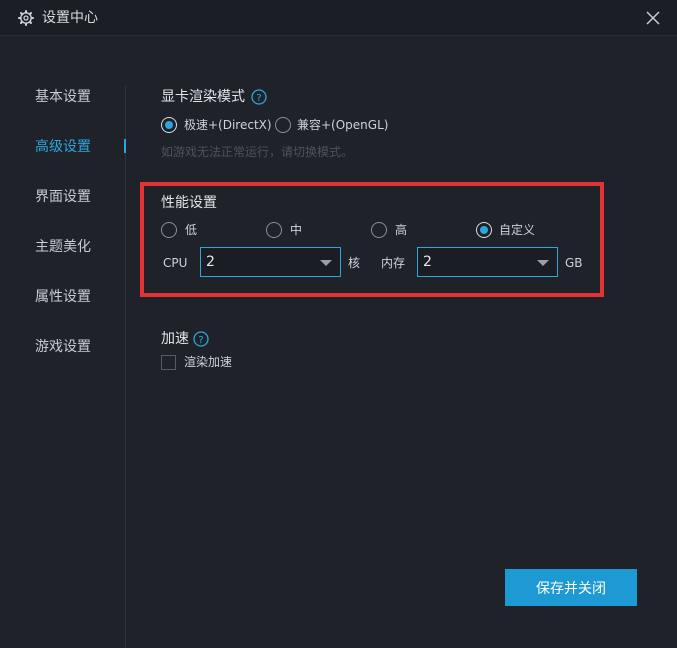 The width and height of the screenshot is (677, 648). I want to click on radio-perf-high-label: 高, so click(401, 230).